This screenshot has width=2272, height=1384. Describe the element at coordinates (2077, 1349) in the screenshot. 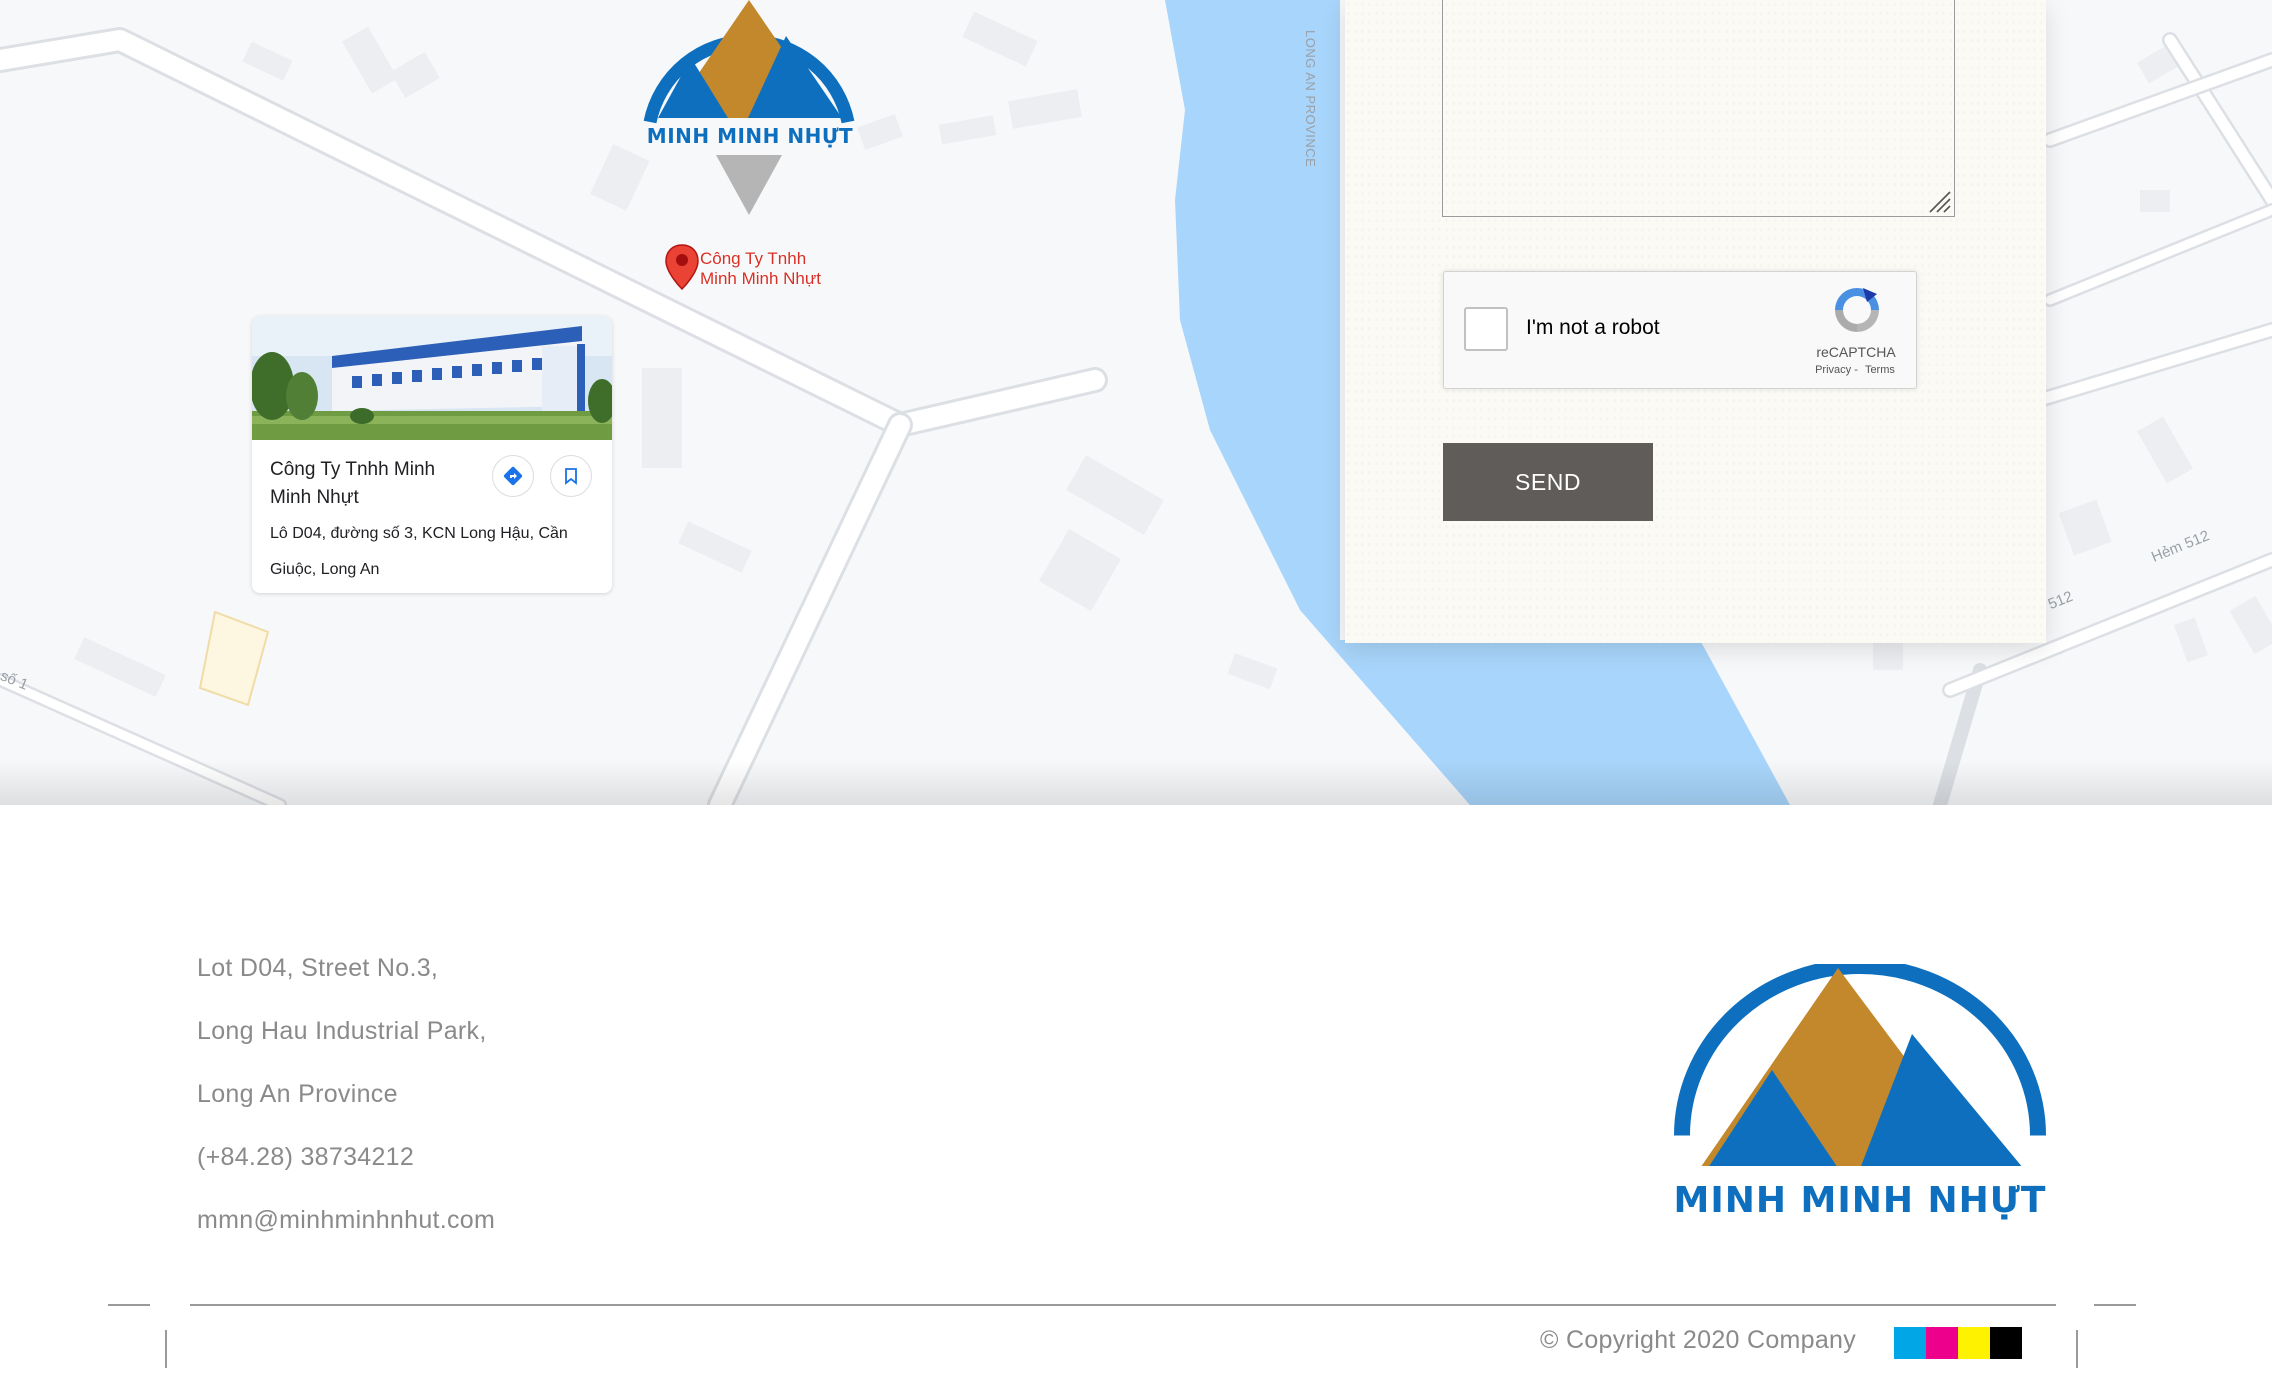

I see `footer-tick-right` at that location.